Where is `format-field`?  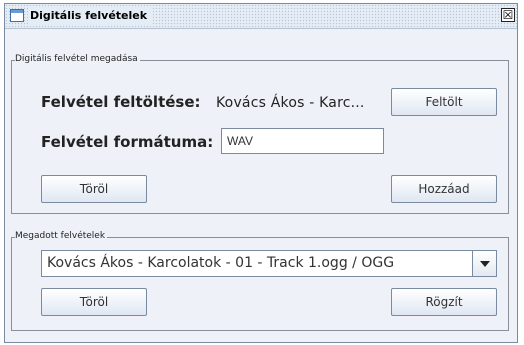 format-field is located at coordinates (302, 141).